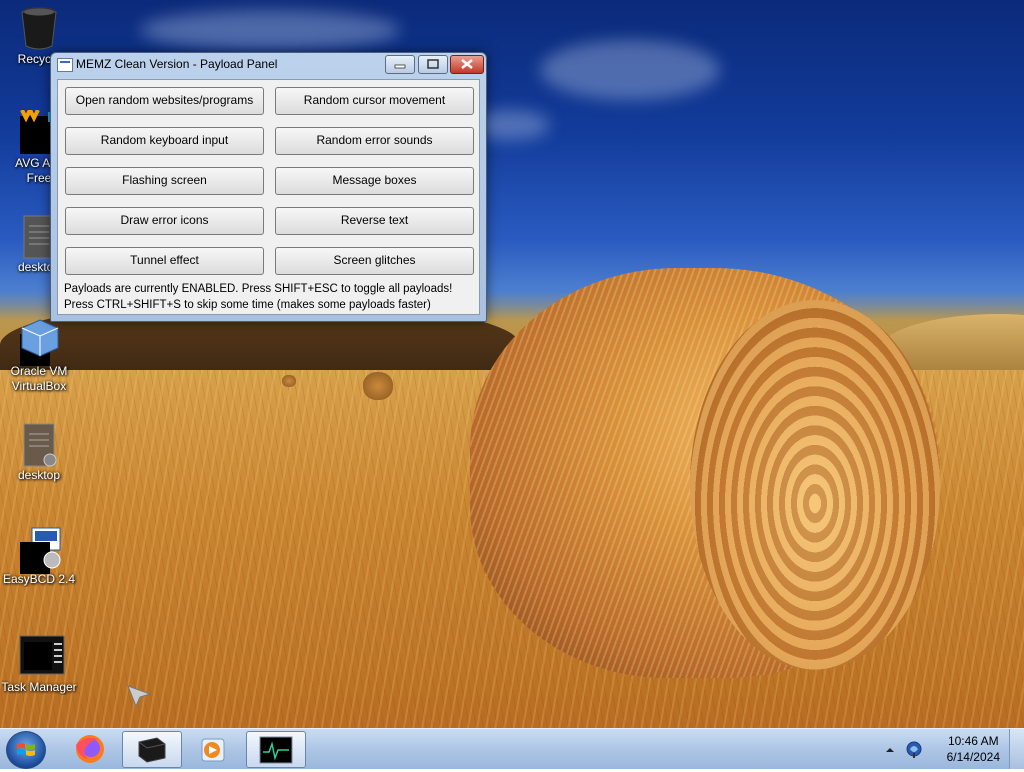  I want to click on network-status, so click(914, 751).